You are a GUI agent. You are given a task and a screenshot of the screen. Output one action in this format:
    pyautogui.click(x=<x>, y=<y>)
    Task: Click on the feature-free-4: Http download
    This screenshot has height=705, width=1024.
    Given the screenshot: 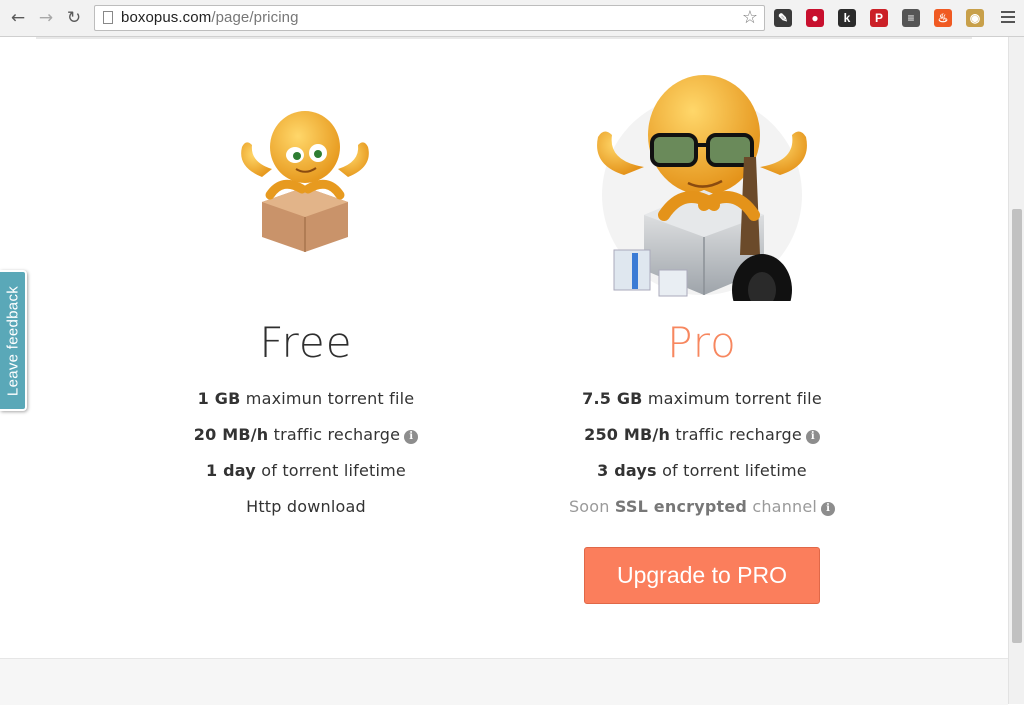 What is the action you would take?
    pyautogui.click(x=306, y=506)
    